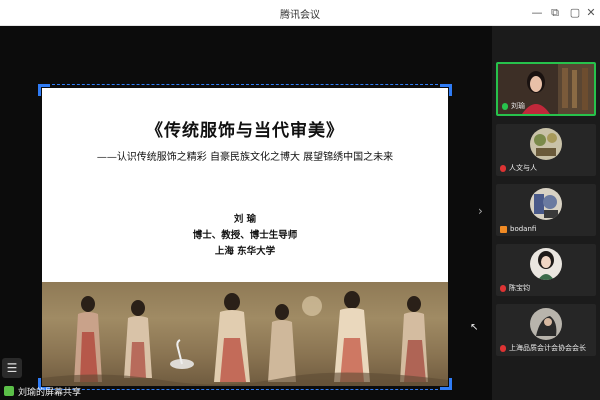  Describe the element at coordinates (245, 131) in the screenshot. I see `slide-title: 《传统服饰与当代审美》` at that location.